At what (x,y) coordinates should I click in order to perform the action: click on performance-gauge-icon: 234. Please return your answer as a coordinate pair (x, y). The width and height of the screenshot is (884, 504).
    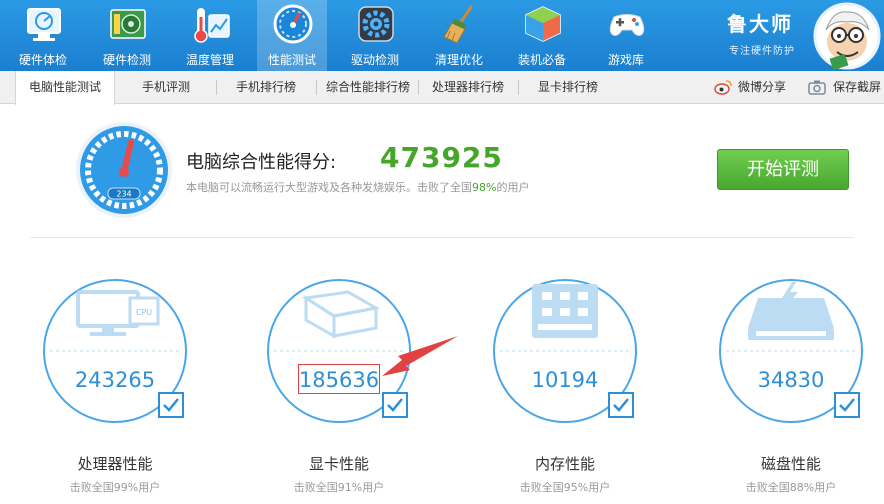
    Looking at the image, I should click on (124, 170).